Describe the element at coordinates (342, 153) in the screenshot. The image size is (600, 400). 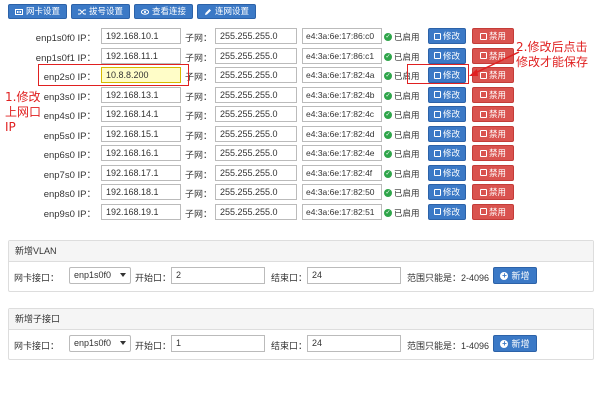
I see `mac-address-field: e4:3a:6e:17:82:4e` at that location.